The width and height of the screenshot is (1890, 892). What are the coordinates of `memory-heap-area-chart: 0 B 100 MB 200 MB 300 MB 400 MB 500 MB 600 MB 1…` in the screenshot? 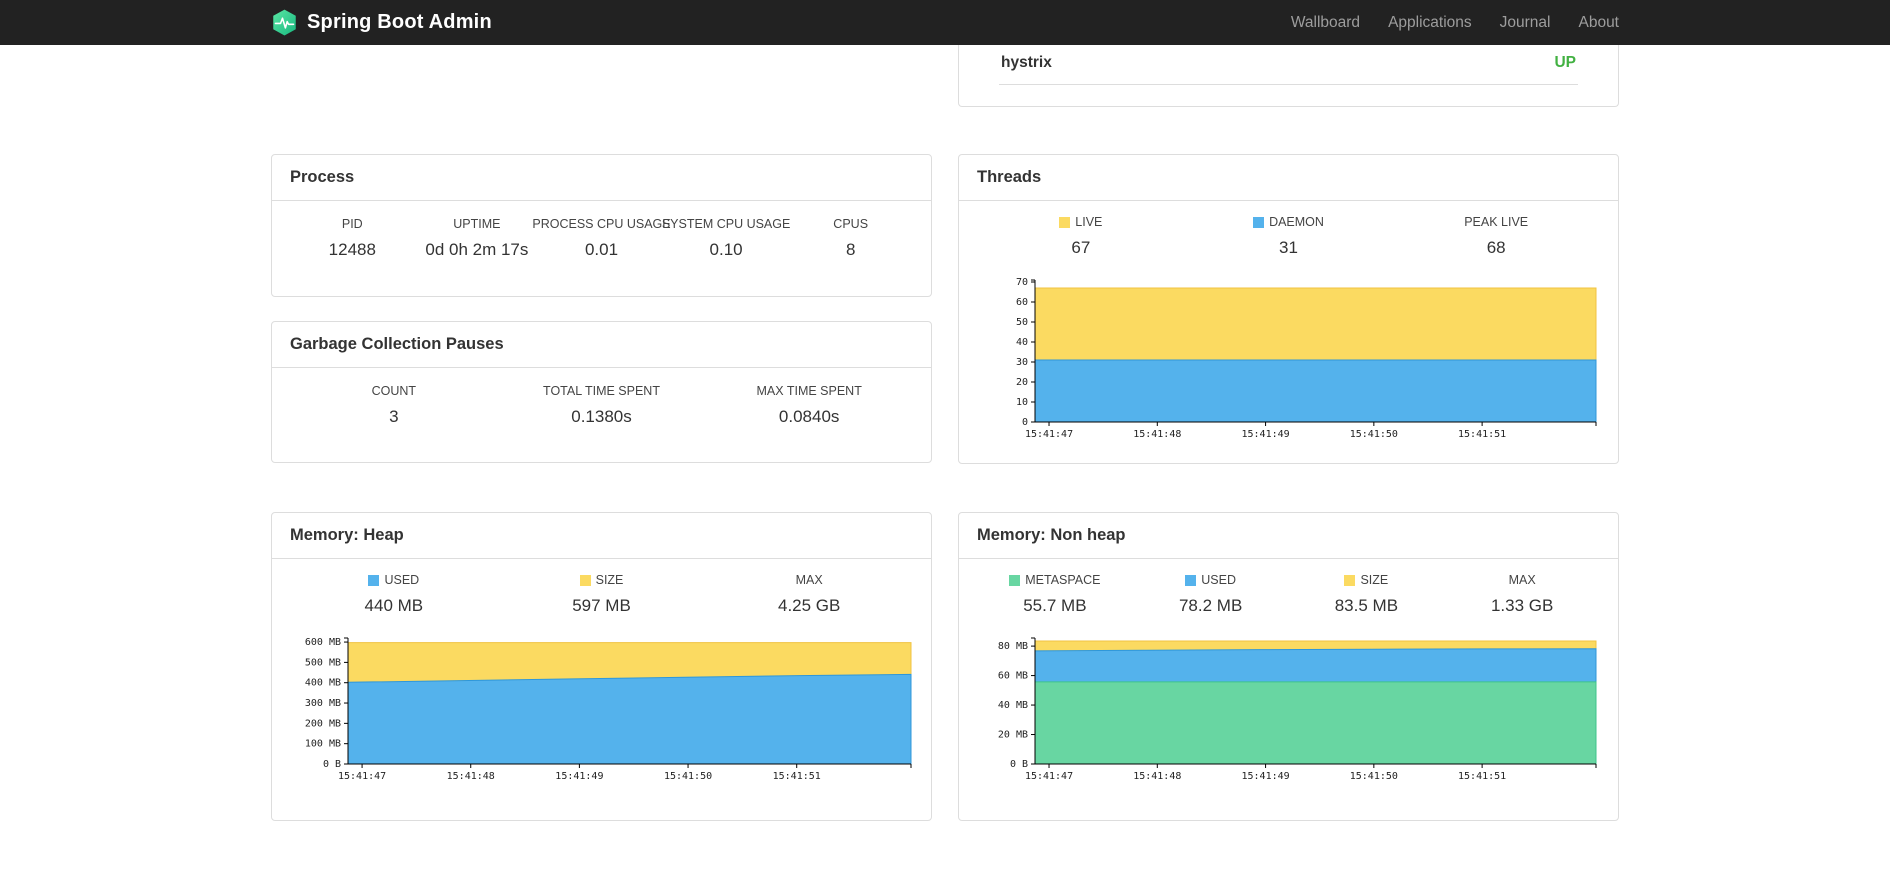 It's located at (608, 709).